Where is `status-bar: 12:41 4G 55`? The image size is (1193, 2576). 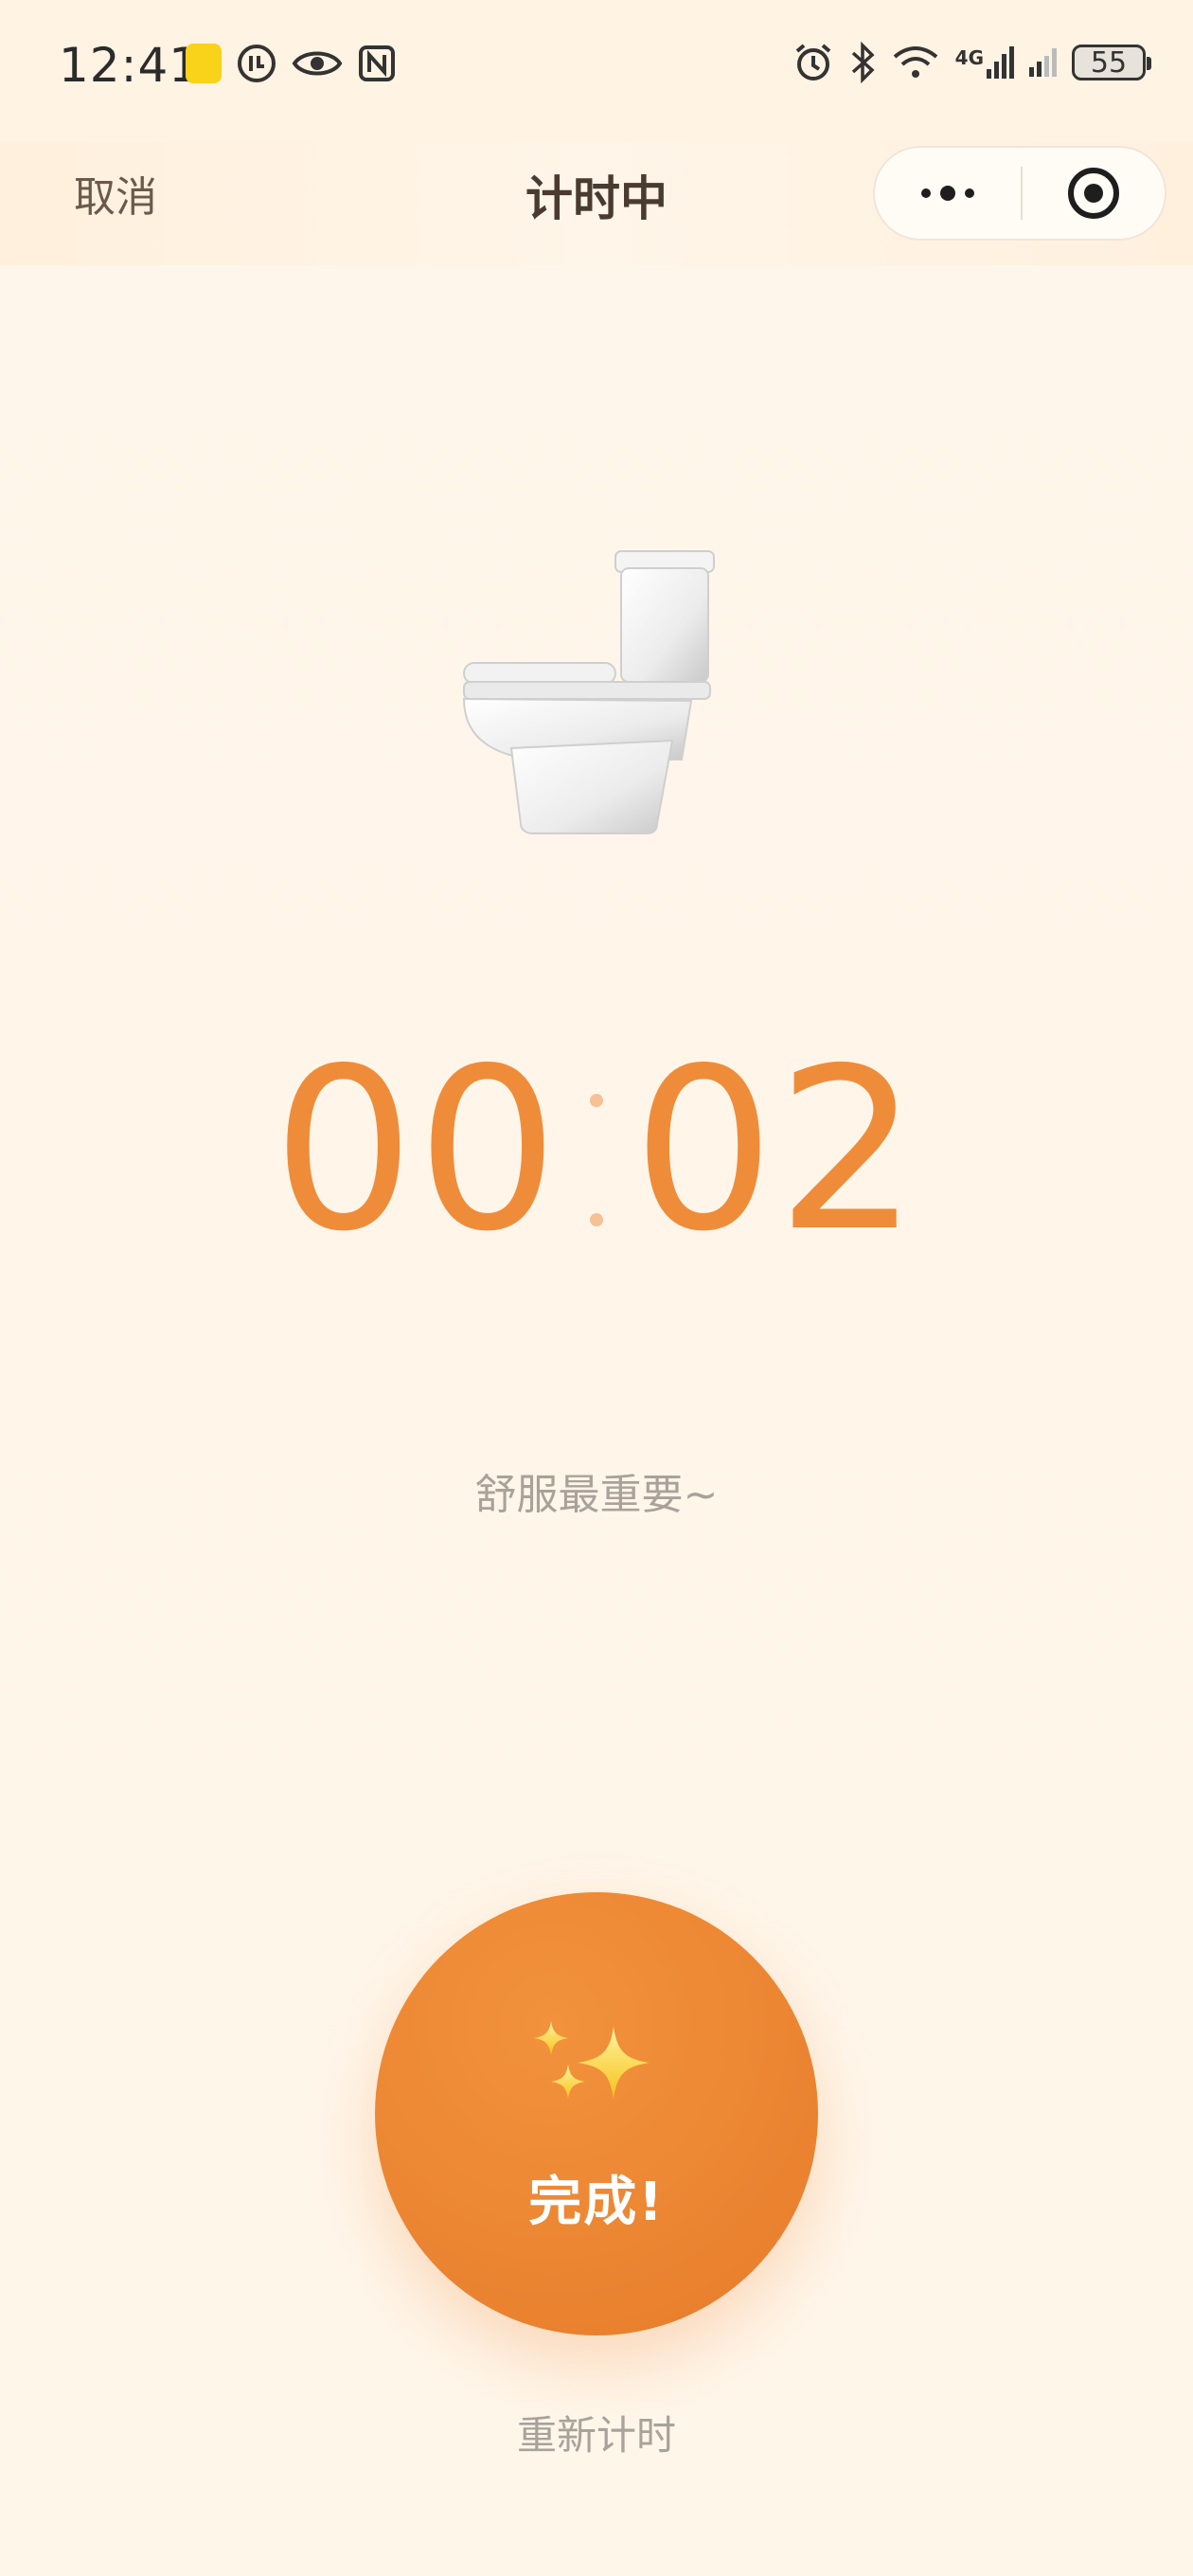 status-bar: 12:41 4G 55 is located at coordinates (596, 71).